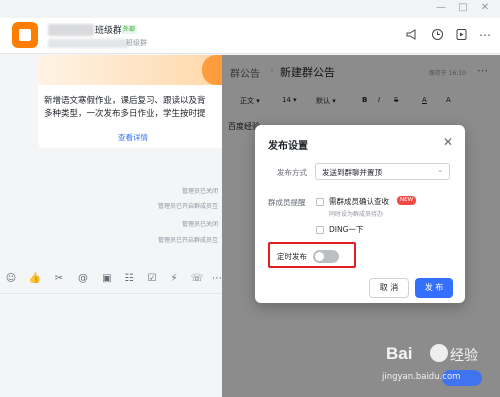  Describe the element at coordinates (125, 101) in the screenshot. I see `card-line: 新增语文寒假作业，课后复习、跟读以及背` at that location.